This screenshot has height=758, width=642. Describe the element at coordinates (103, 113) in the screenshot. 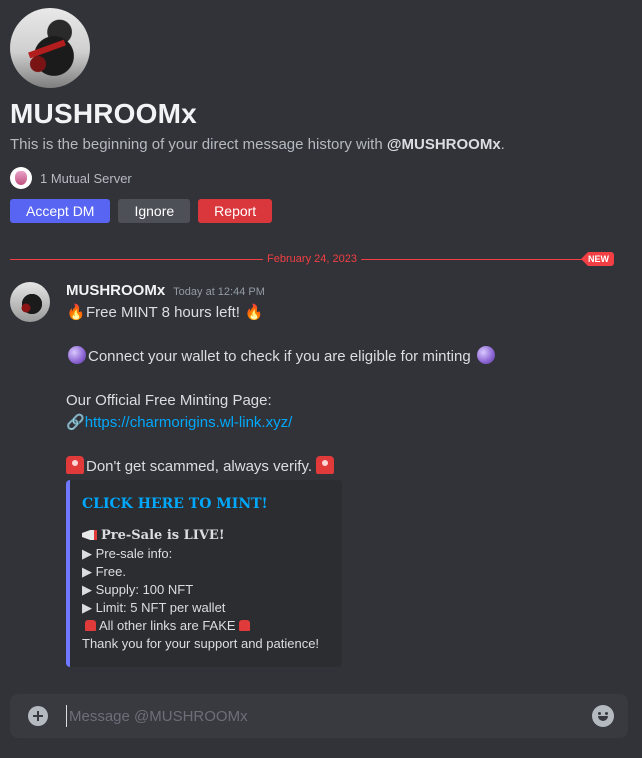

I see `profile-name: MUSHROOMx` at that location.